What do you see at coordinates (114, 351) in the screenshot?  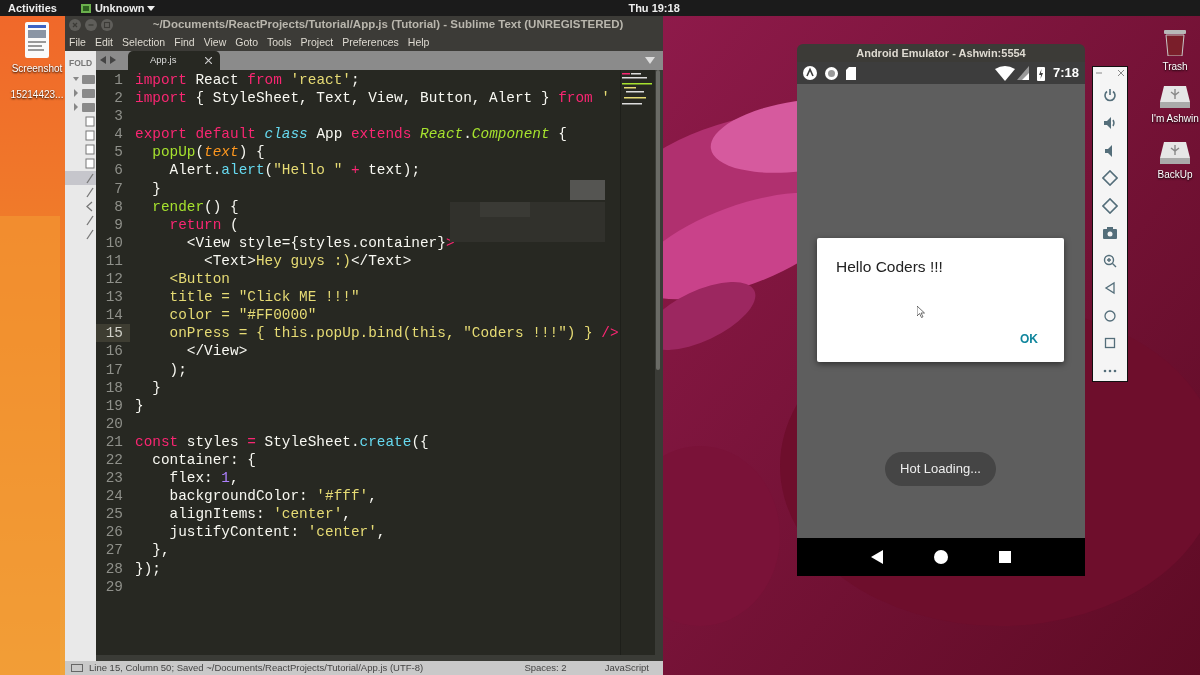 I see `line-number: 16` at bounding box center [114, 351].